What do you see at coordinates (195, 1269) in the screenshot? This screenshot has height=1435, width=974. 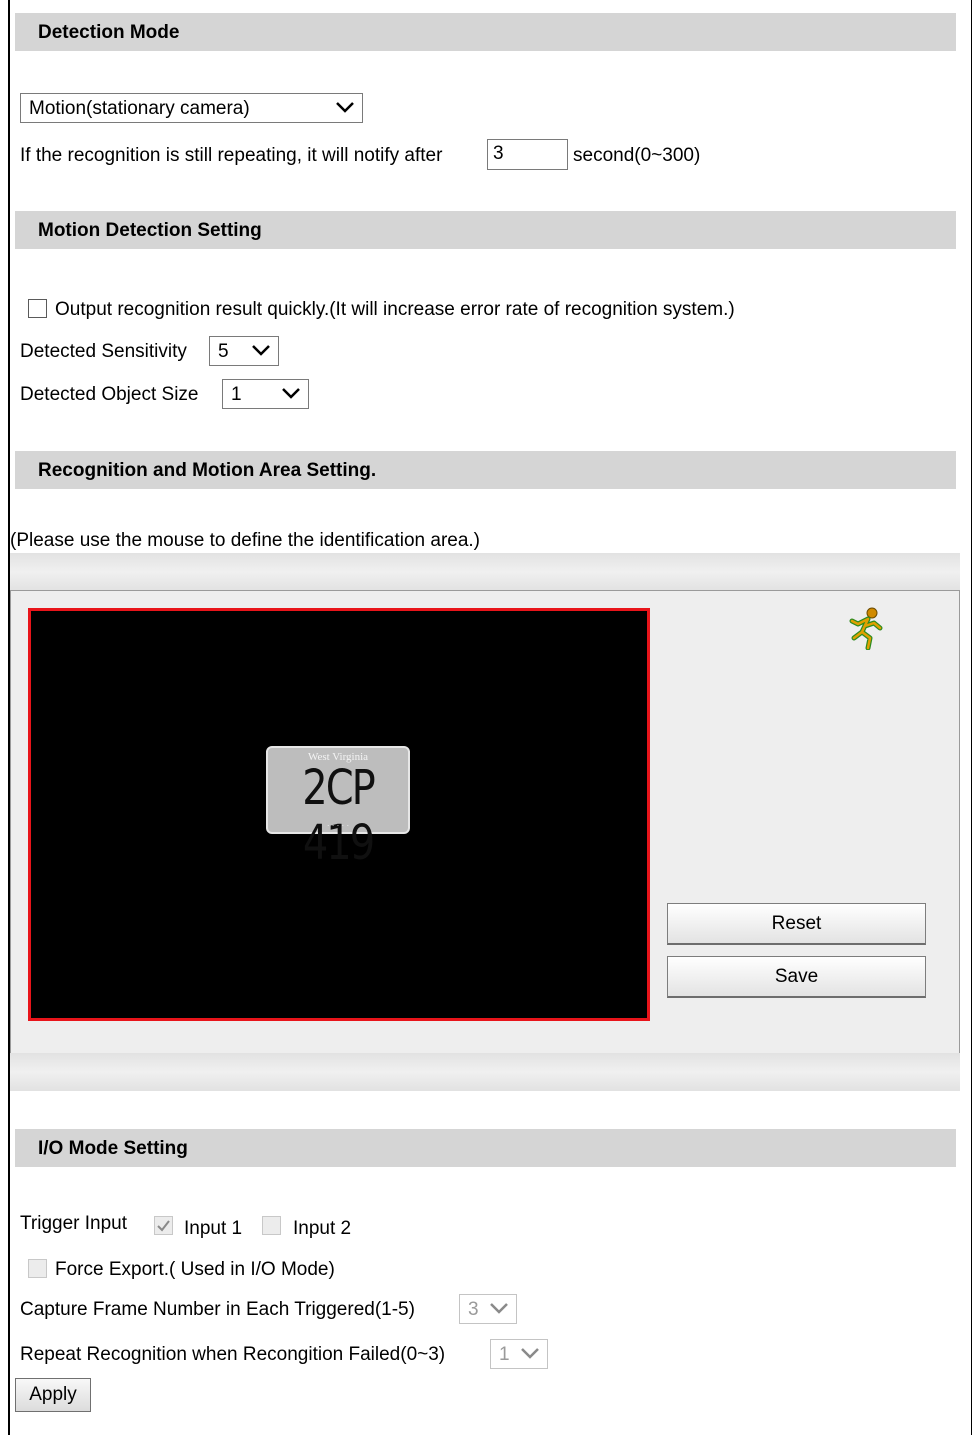 I see `force-export-label: Force Export.( Used in I/O Mode)` at bounding box center [195, 1269].